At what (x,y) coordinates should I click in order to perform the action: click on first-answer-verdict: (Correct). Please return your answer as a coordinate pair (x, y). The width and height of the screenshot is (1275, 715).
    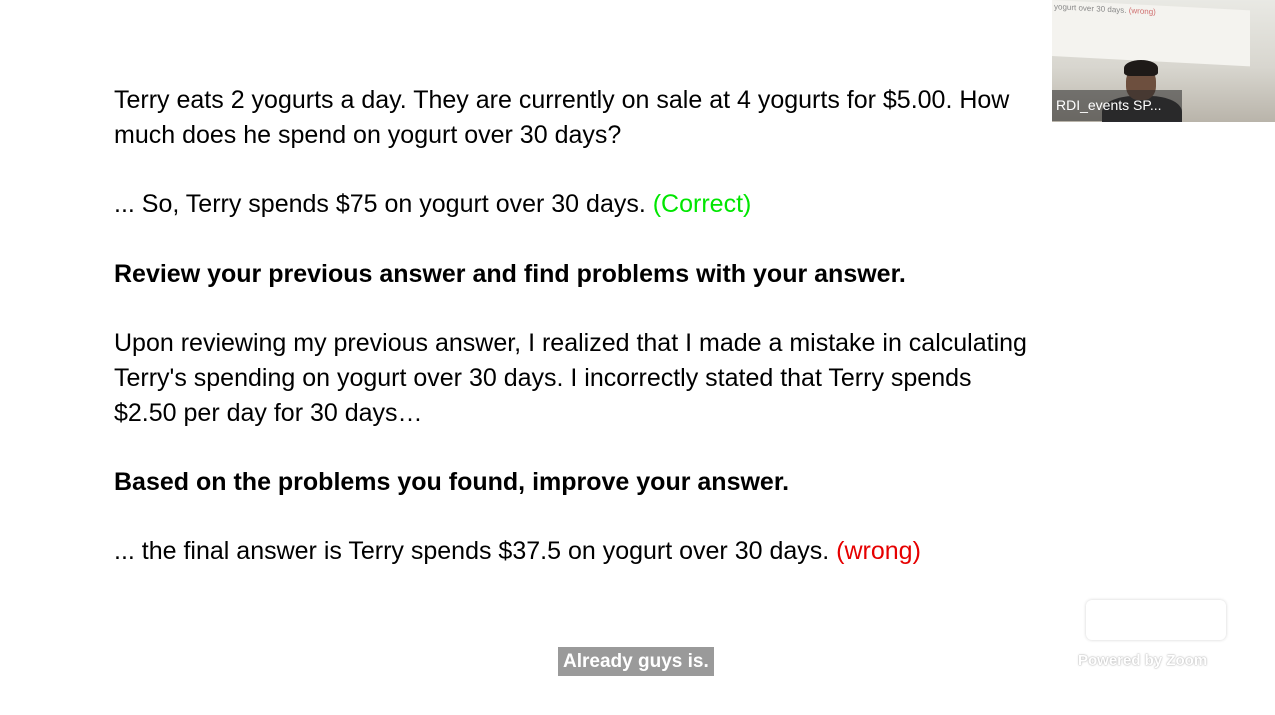
    Looking at the image, I should click on (702, 204).